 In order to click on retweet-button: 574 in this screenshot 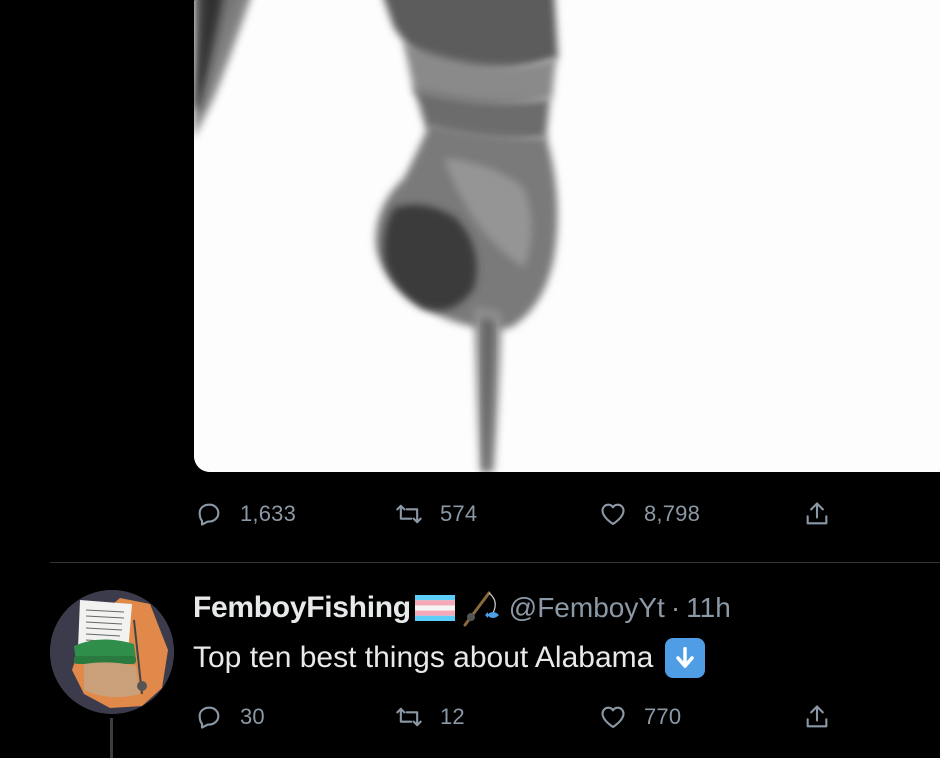, I will do `click(435, 514)`.